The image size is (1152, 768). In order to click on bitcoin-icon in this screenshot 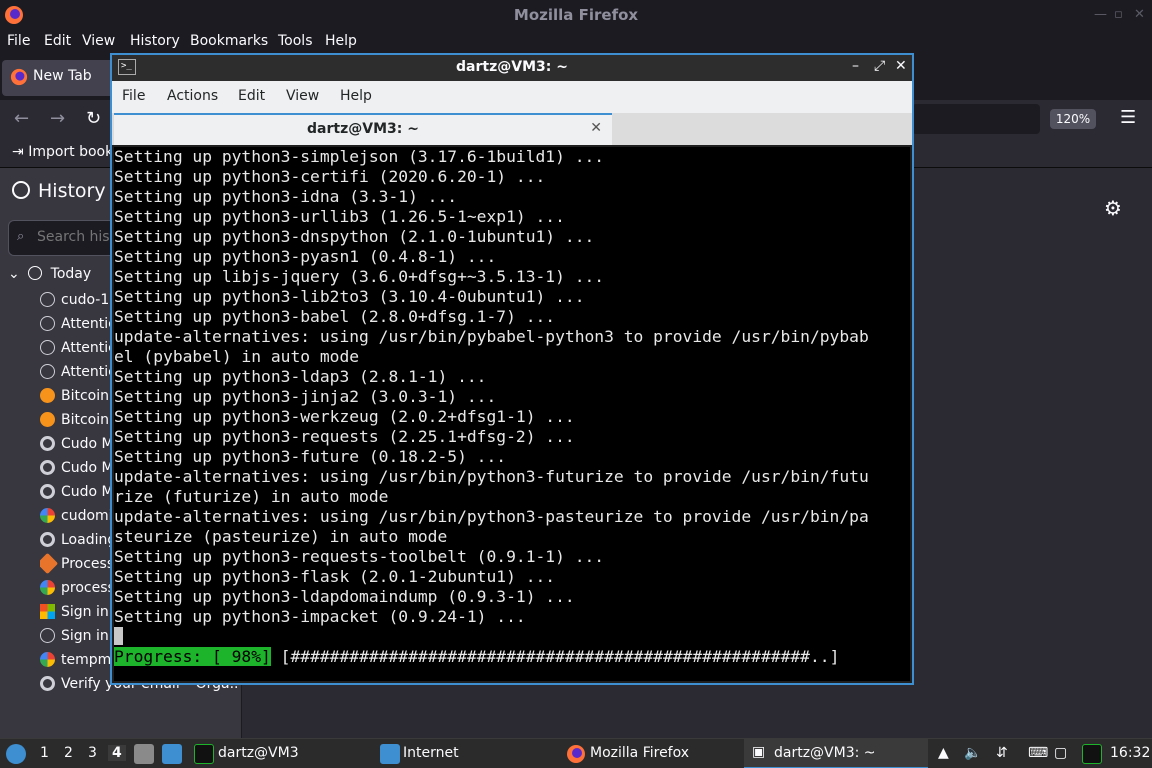, I will do `click(47, 395)`.